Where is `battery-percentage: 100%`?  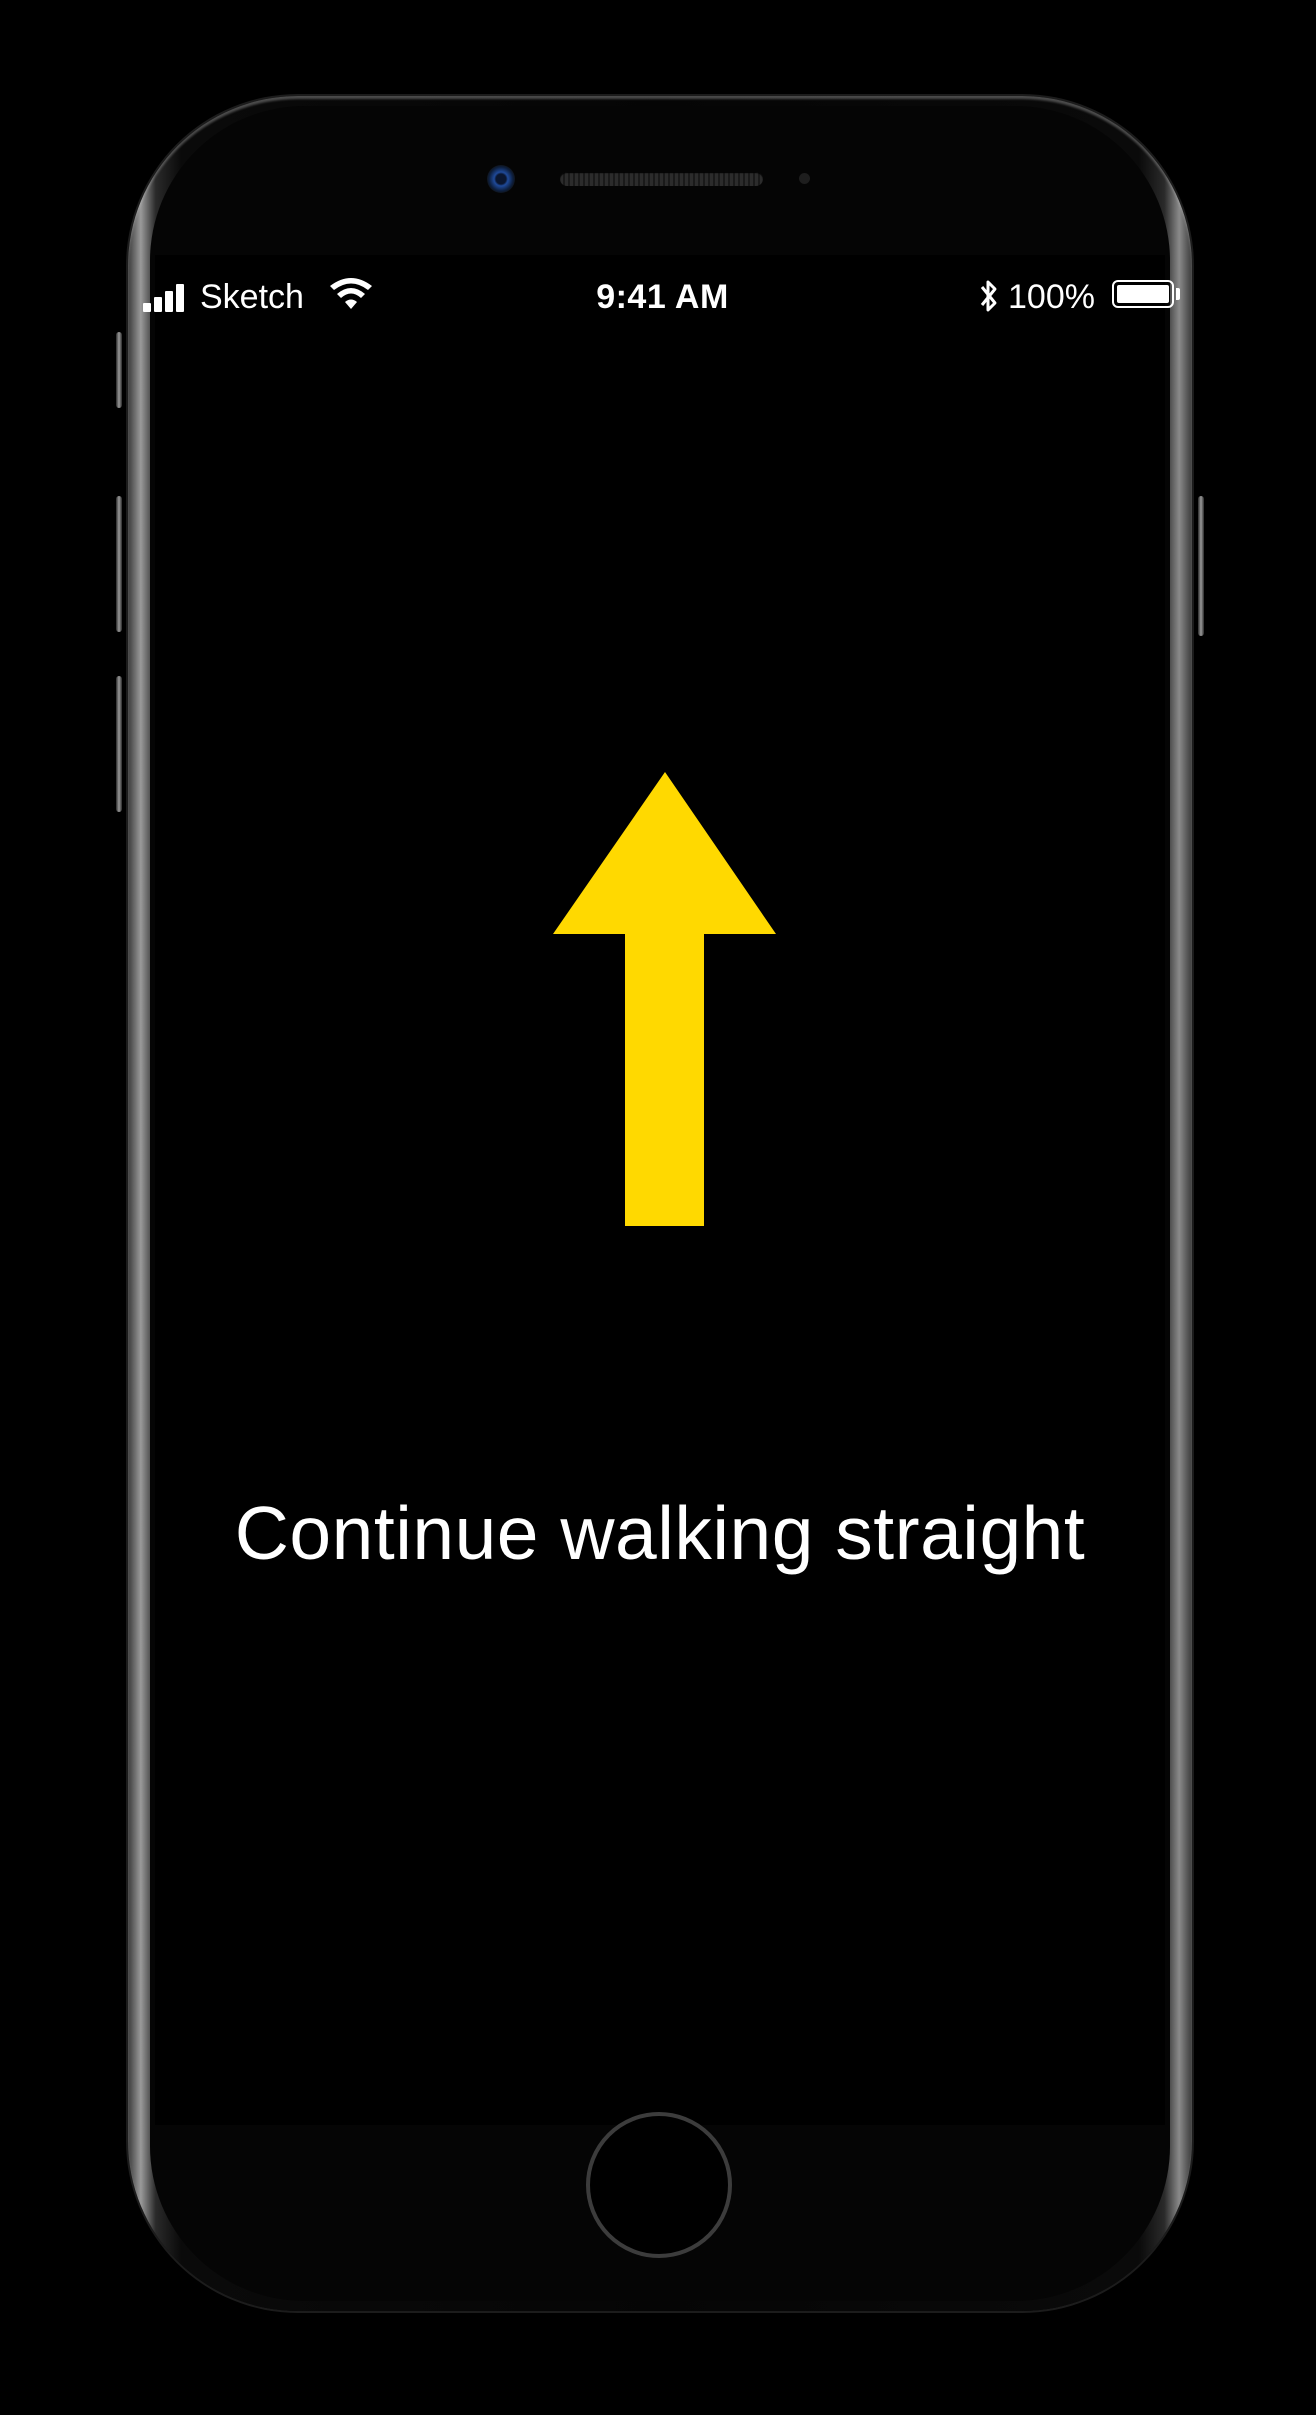
battery-percentage: 100% is located at coordinates (1051, 297).